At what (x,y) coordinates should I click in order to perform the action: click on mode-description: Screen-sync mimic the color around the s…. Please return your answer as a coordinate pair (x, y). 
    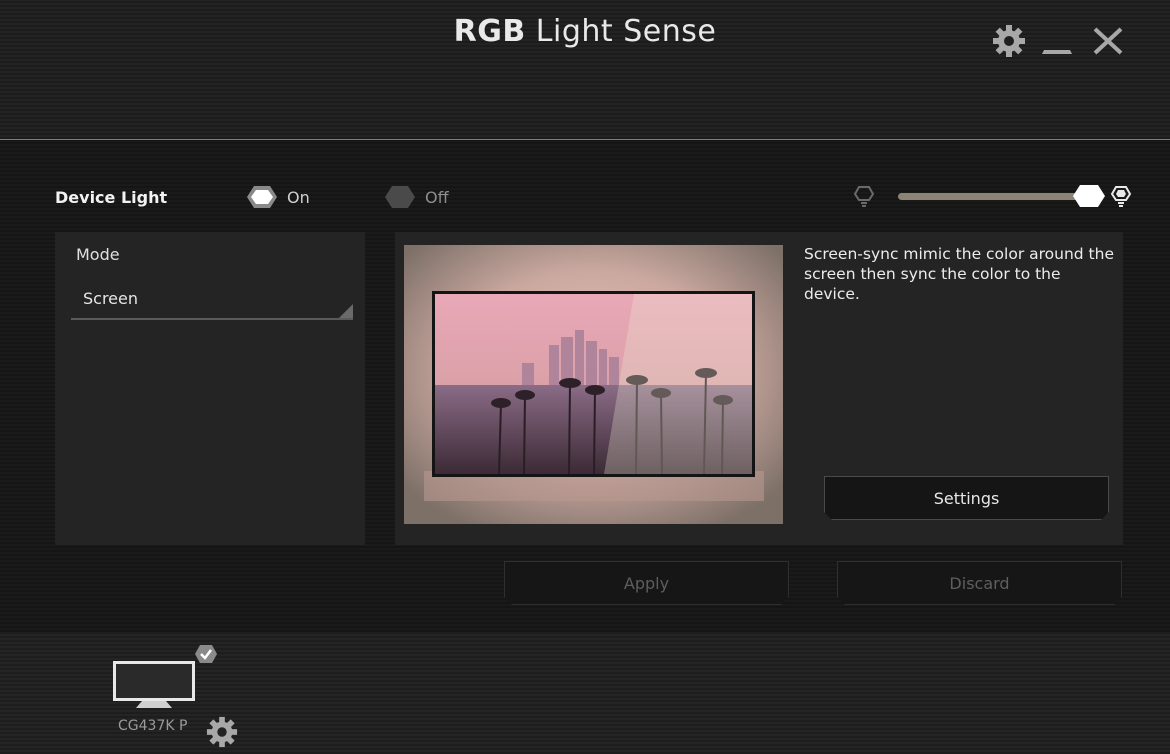
    Looking at the image, I should click on (959, 274).